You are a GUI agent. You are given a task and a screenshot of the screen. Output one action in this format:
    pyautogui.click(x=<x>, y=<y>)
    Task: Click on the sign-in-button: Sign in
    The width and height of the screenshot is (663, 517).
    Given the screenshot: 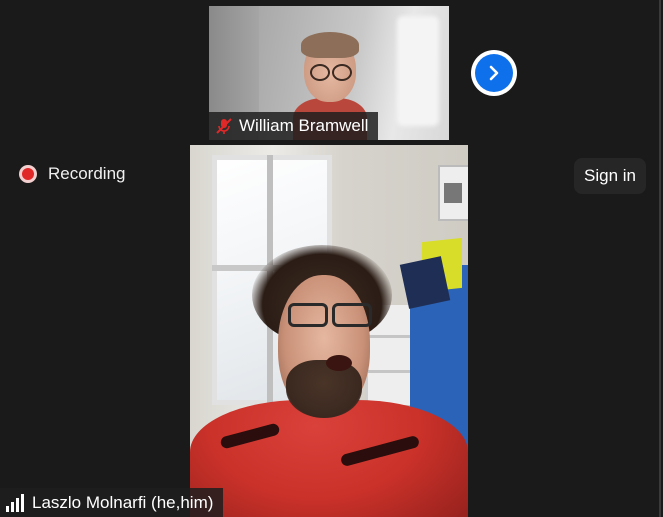 What is the action you would take?
    pyautogui.click(x=610, y=176)
    